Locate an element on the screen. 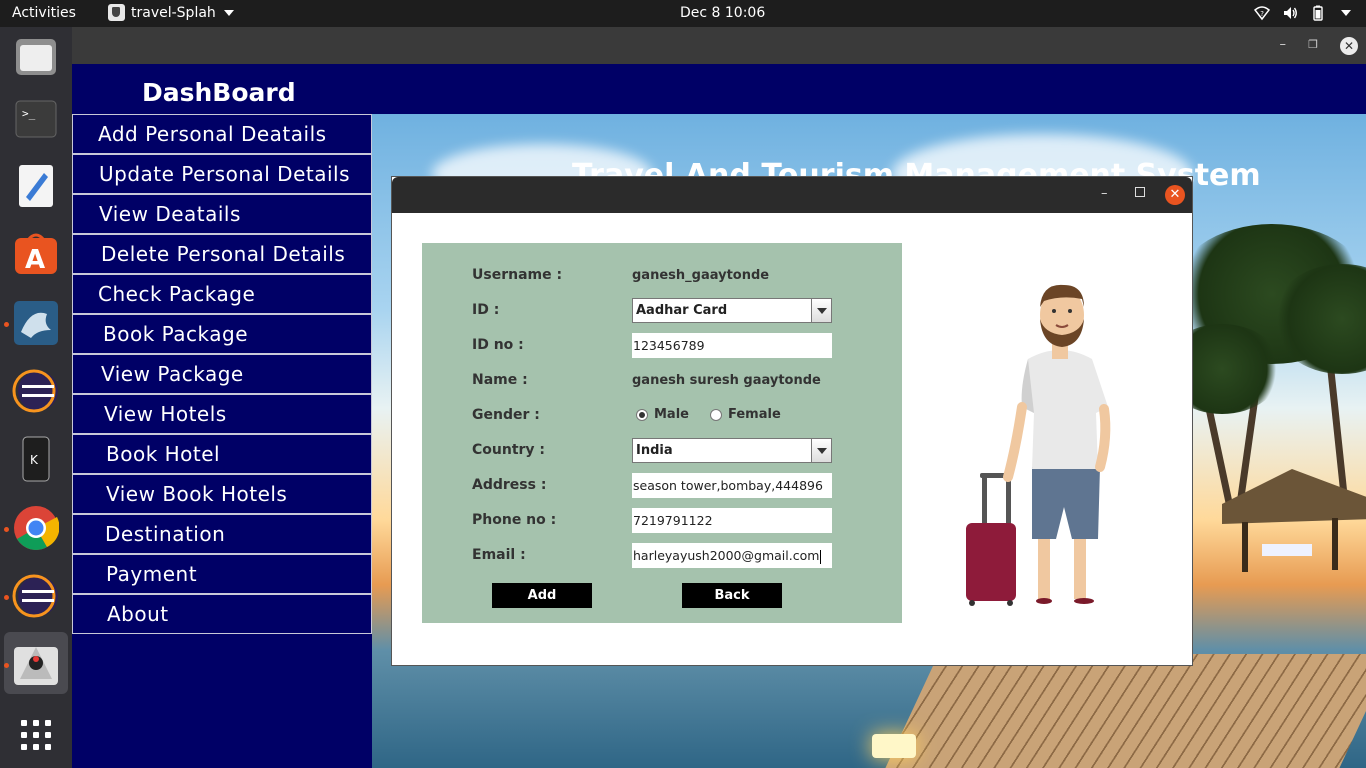 The image size is (1366, 768). mysql-workbench-icon is located at coordinates (36, 323).